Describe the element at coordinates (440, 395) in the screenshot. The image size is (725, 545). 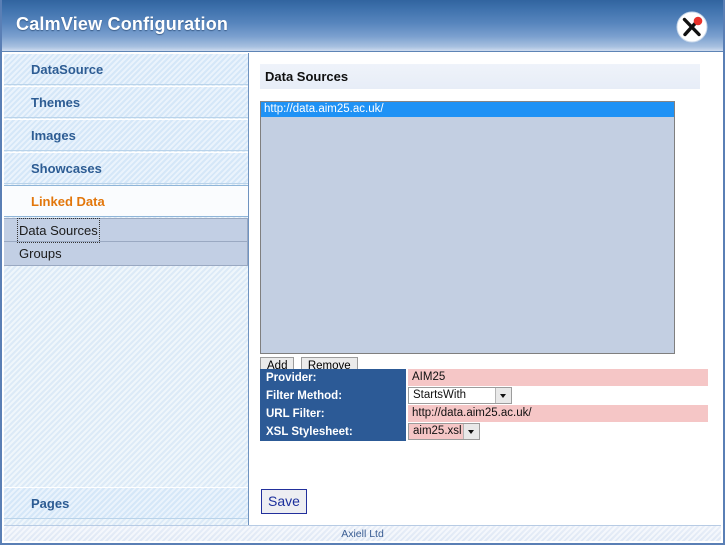
I see `filter-method-selected-value: StartsWith` at that location.